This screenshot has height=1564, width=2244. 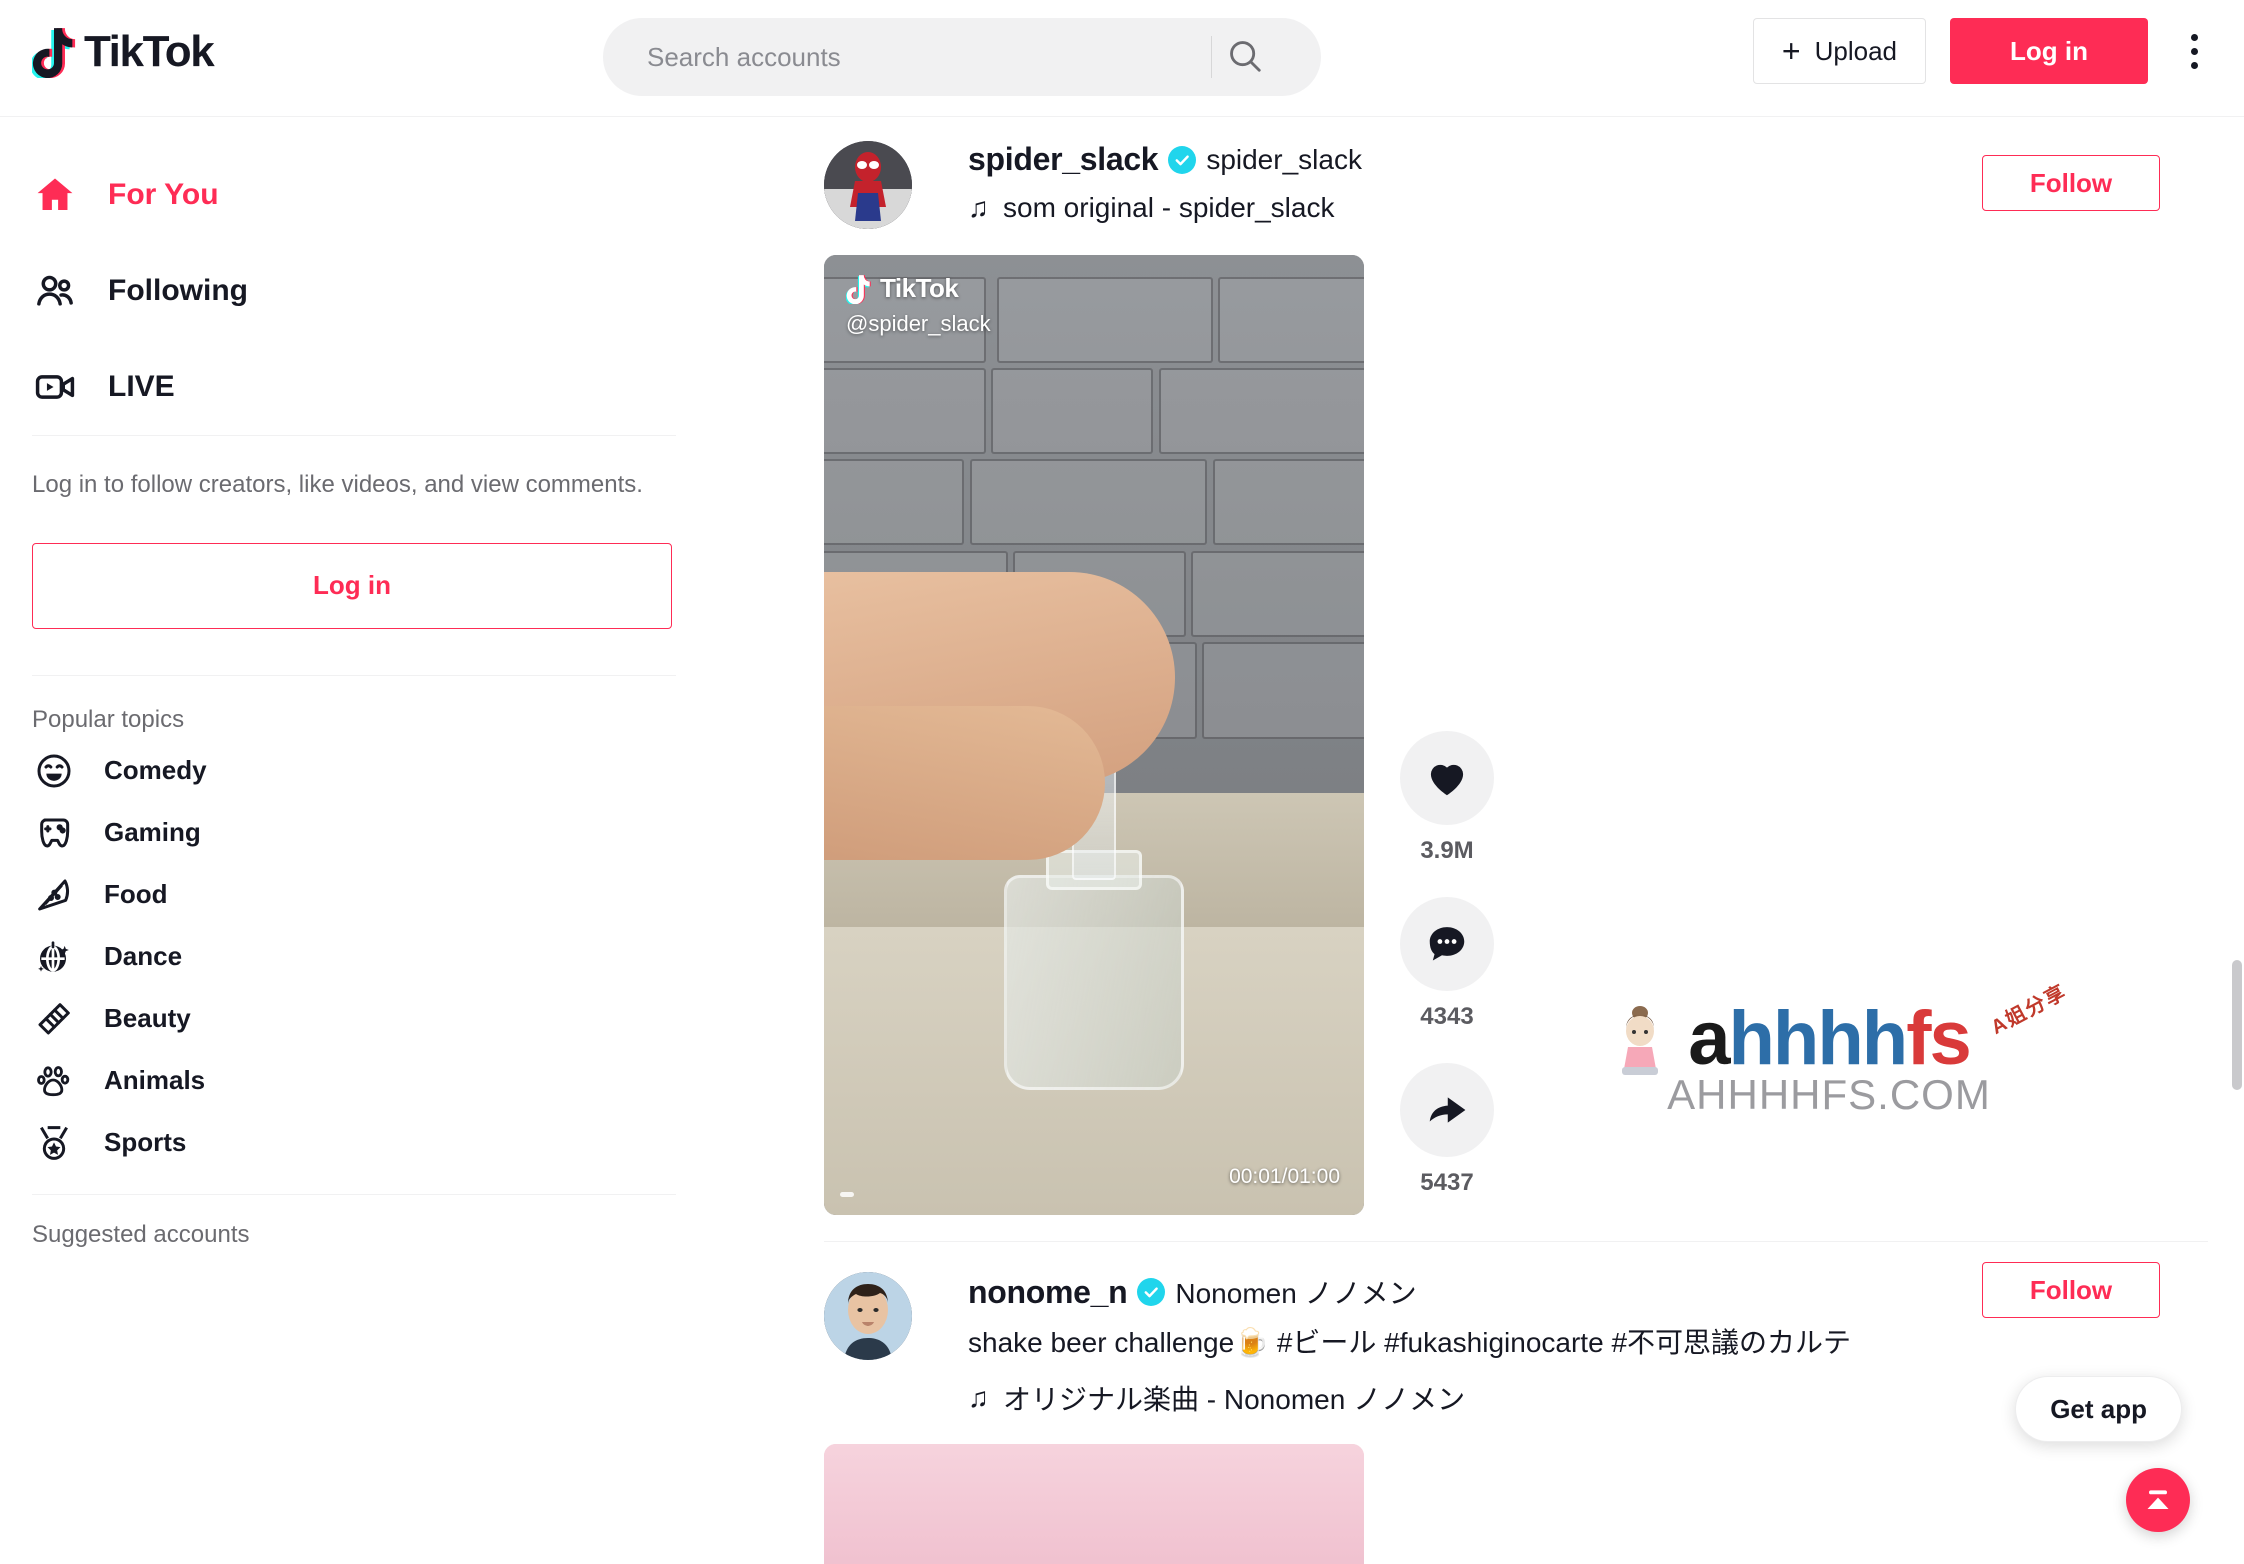 I want to click on disco-ball-icon, so click(x=54, y=957).